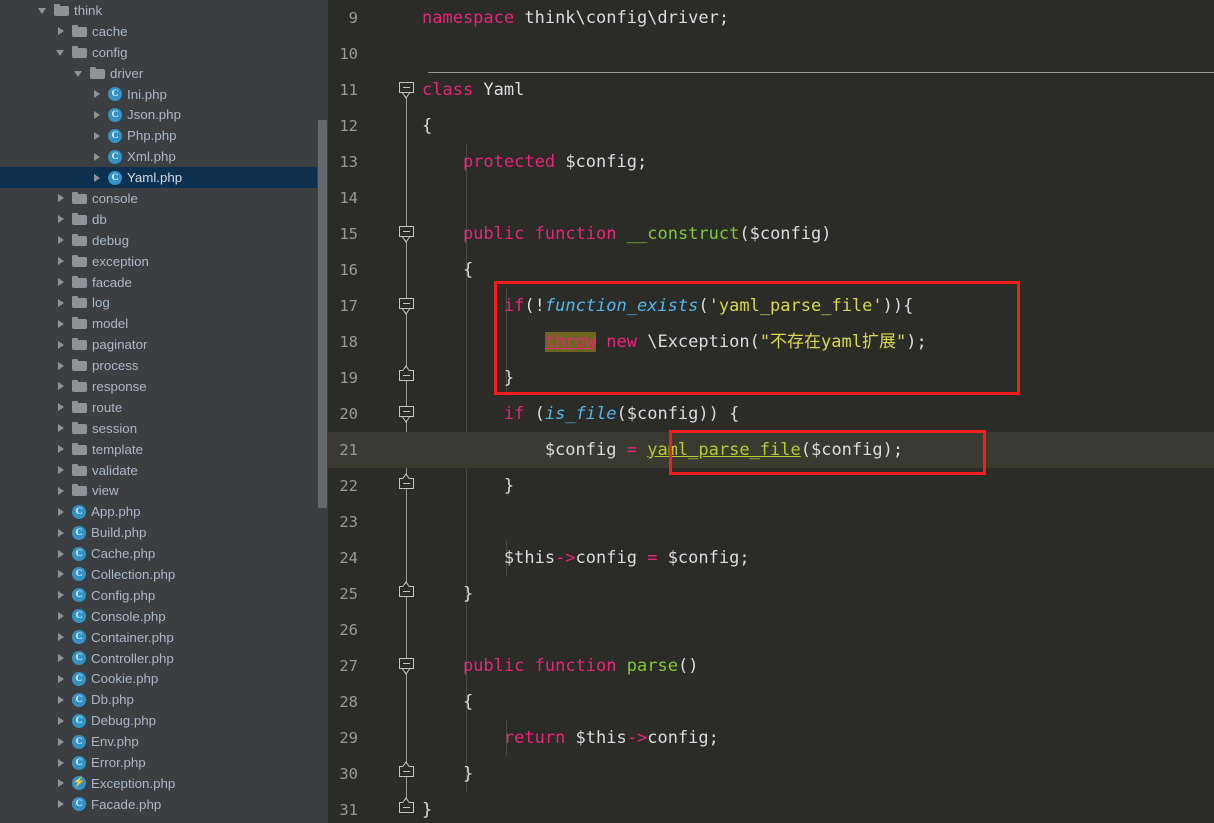 The width and height of the screenshot is (1214, 823). What do you see at coordinates (771, 18) in the screenshot?
I see `editor-line-9: 9 namespace think\config\driver;` at bounding box center [771, 18].